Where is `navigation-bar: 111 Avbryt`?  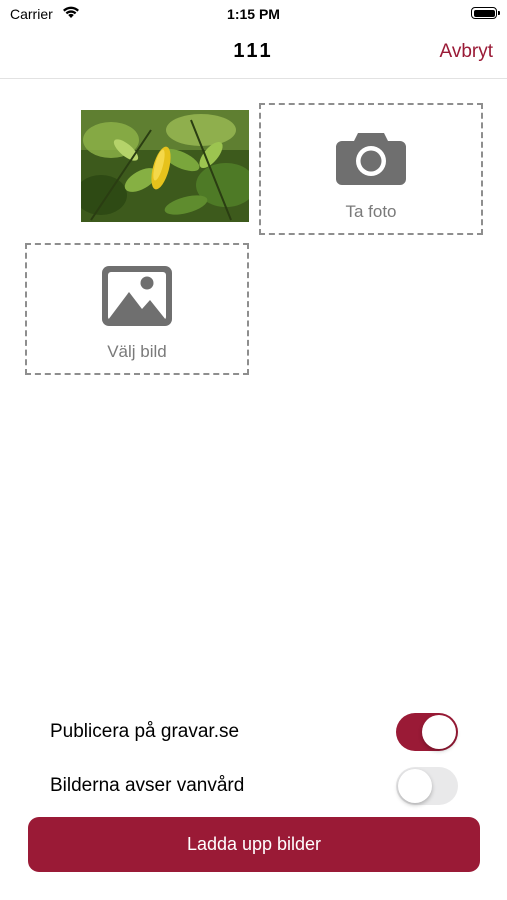
navigation-bar: 111 Avbryt is located at coordinates (253, 53).